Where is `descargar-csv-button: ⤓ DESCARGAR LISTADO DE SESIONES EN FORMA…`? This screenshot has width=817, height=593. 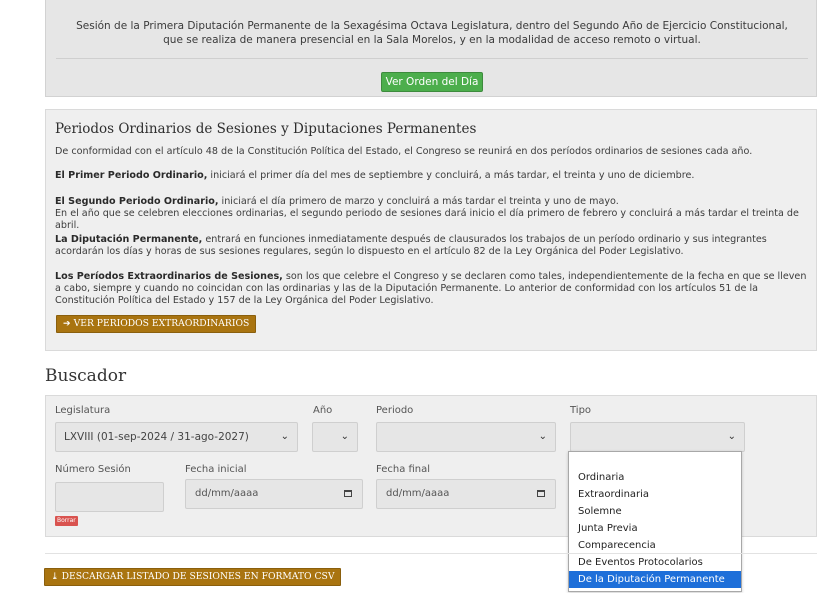 descargar-csv-button: ⤓ DESCARGAR LISTADO DE SESIONES EN FORMA… is located at coordinates (193, 577).